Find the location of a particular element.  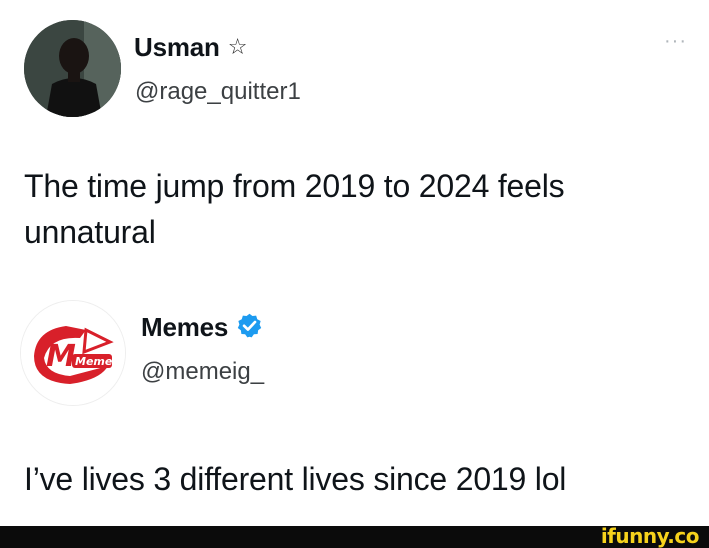

display-name: Usman ☆ is located at coordinates (190, 47).